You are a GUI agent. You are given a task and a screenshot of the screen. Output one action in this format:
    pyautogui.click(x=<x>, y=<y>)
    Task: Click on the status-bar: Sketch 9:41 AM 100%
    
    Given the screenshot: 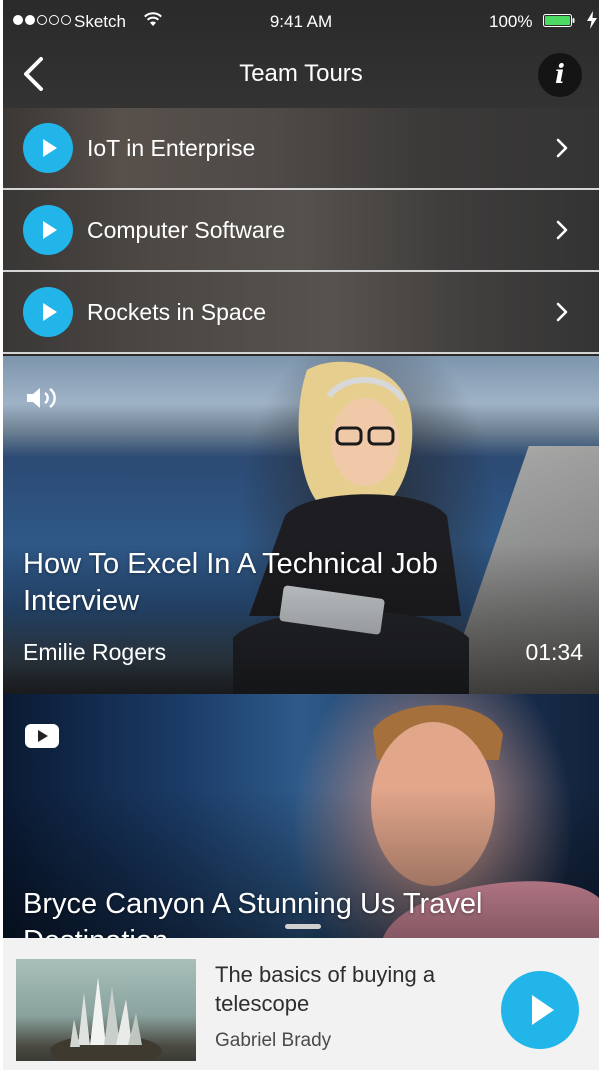 What is the action you would take?
    pyautogui.click(x=301, y=20)
    